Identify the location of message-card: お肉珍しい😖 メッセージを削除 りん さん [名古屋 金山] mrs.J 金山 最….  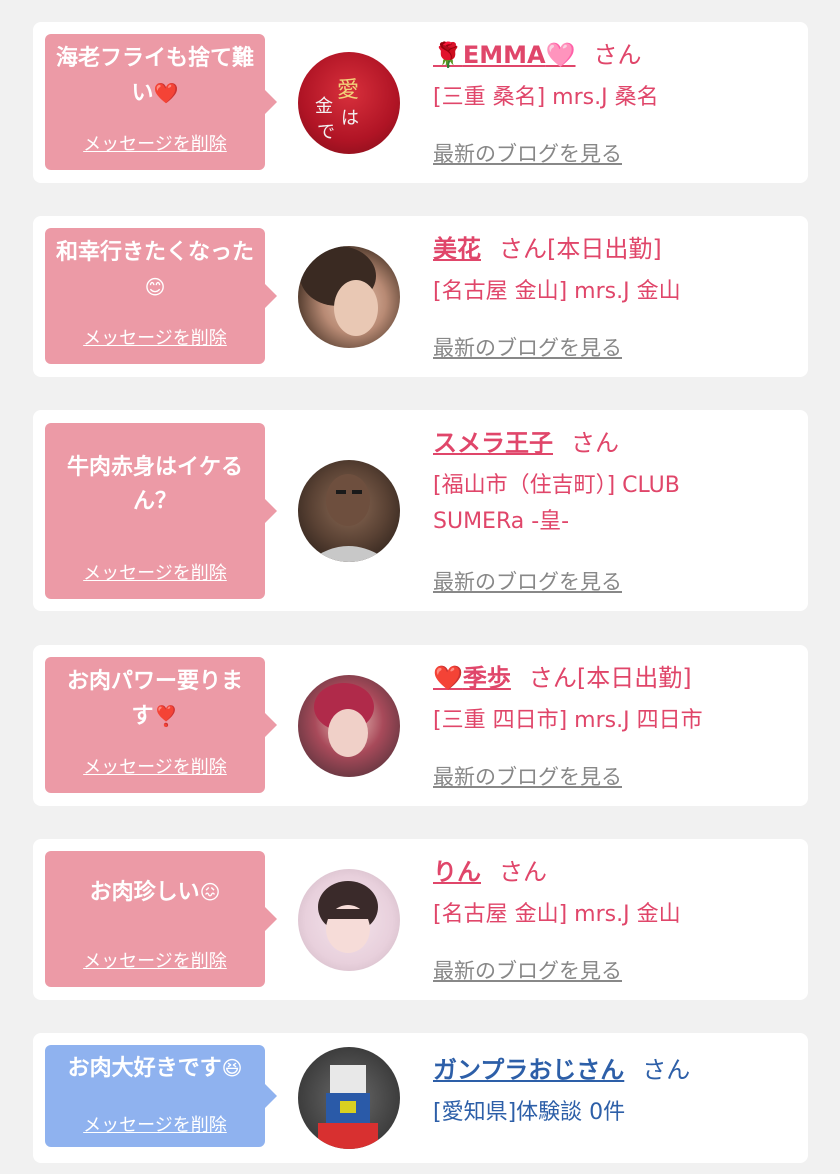
(420, 919).